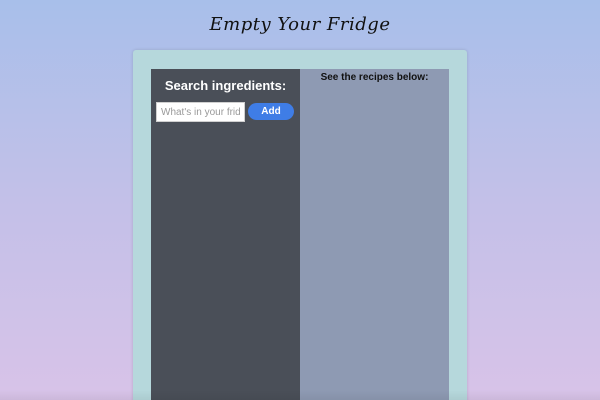 Image resolution: width=600 pixels, height=400 pixels. I want to click on add-ingredient-button: Add, so click(271, 111).